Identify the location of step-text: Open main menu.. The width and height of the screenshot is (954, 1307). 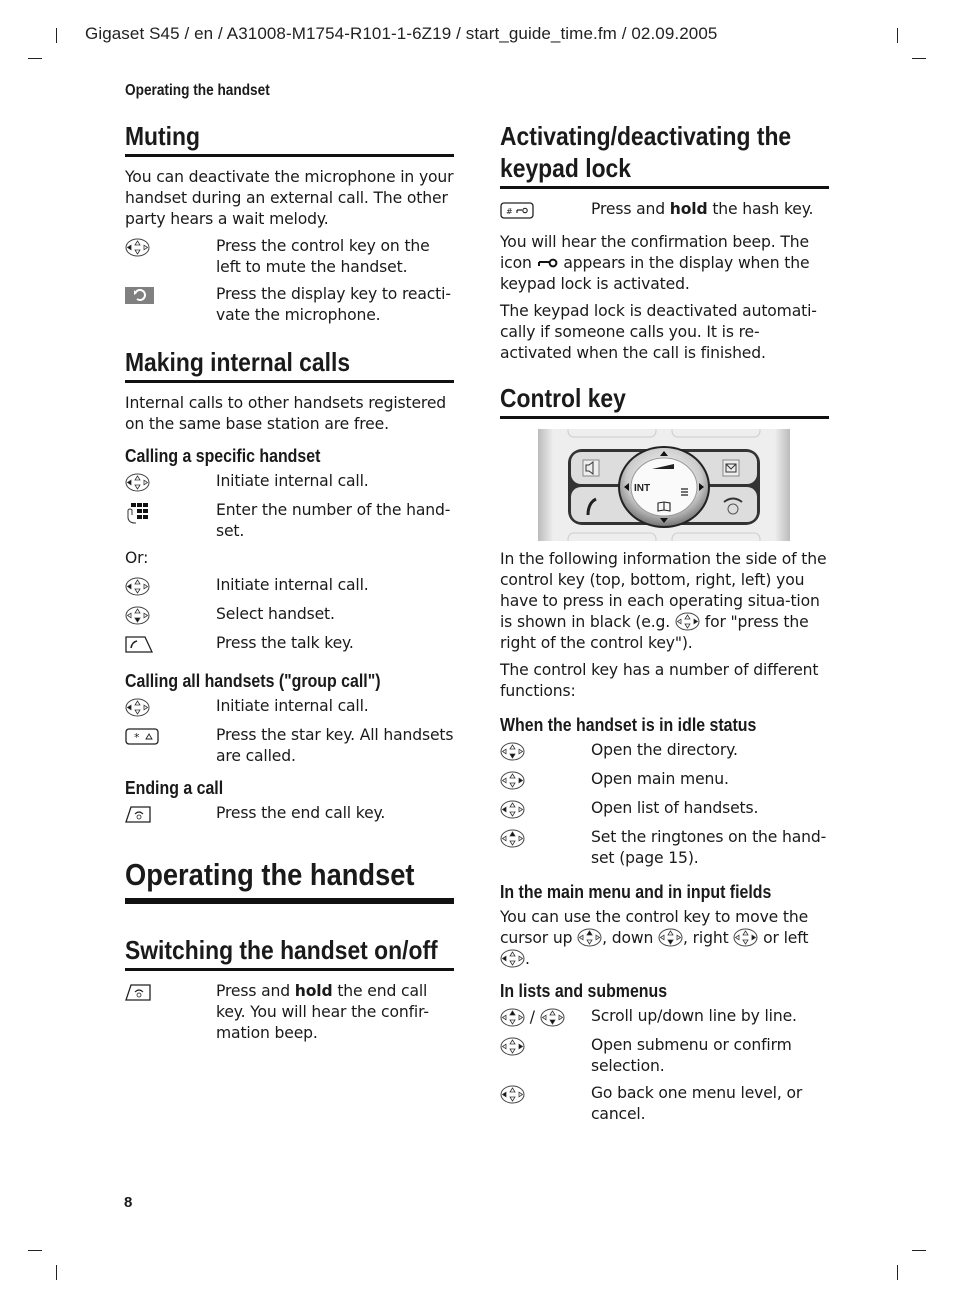
(660, 779).